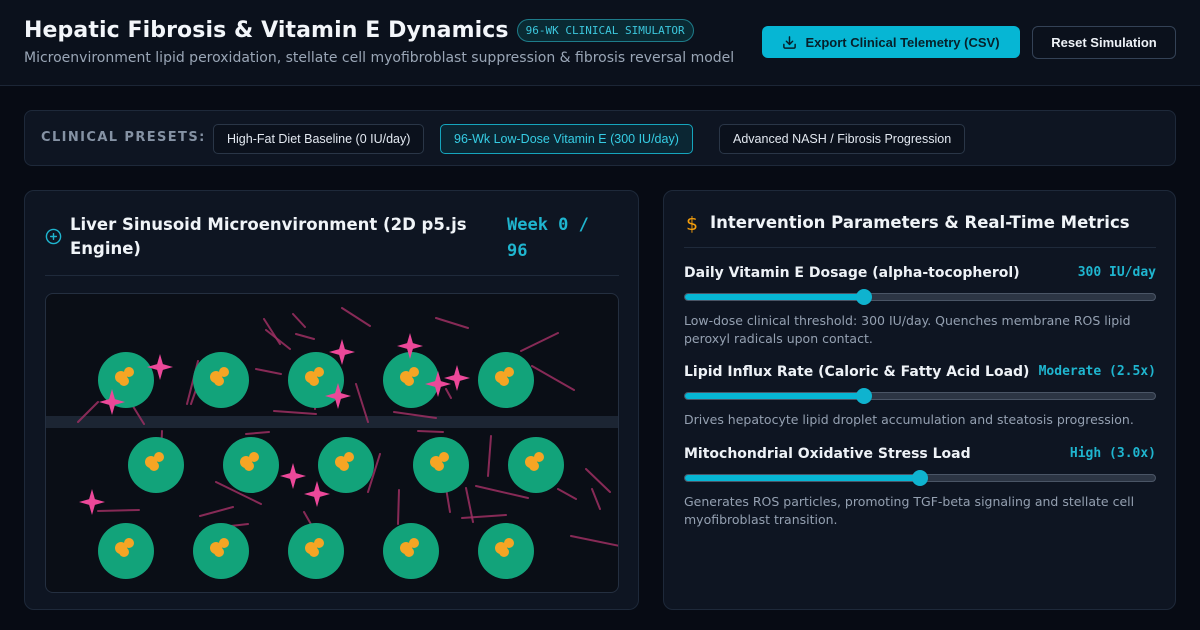 The height and width of the screenshot is (630, 1200). I want to click on reset-simulation-button: Reset Simulation, so click(1104, 42).